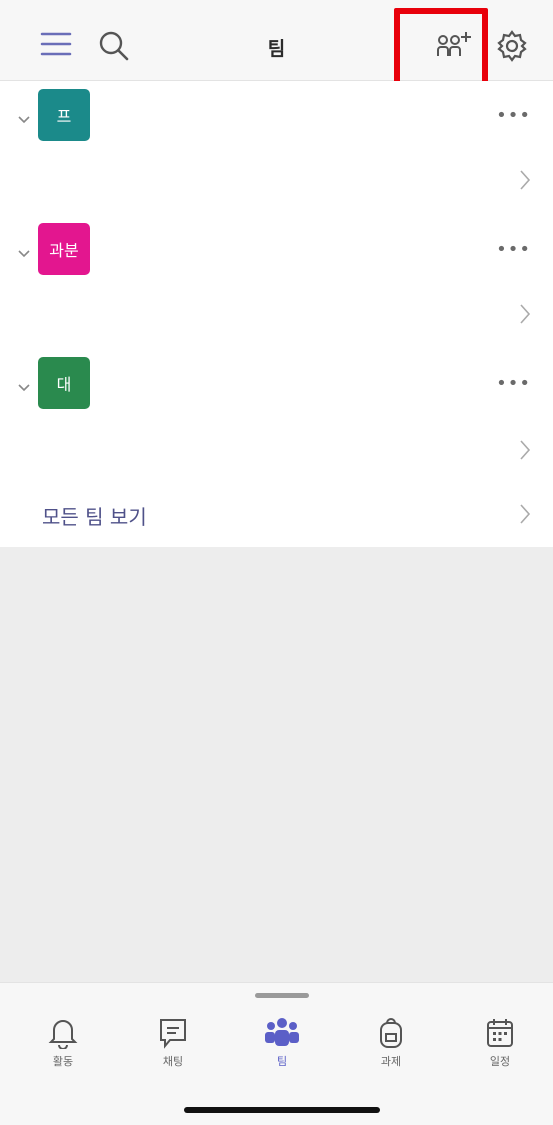 The height and width of the screenshot is (1125, 553). Describe the element at coordinates (282, 1061) in the screenshot. I see `tab-label: 팀` at that location.